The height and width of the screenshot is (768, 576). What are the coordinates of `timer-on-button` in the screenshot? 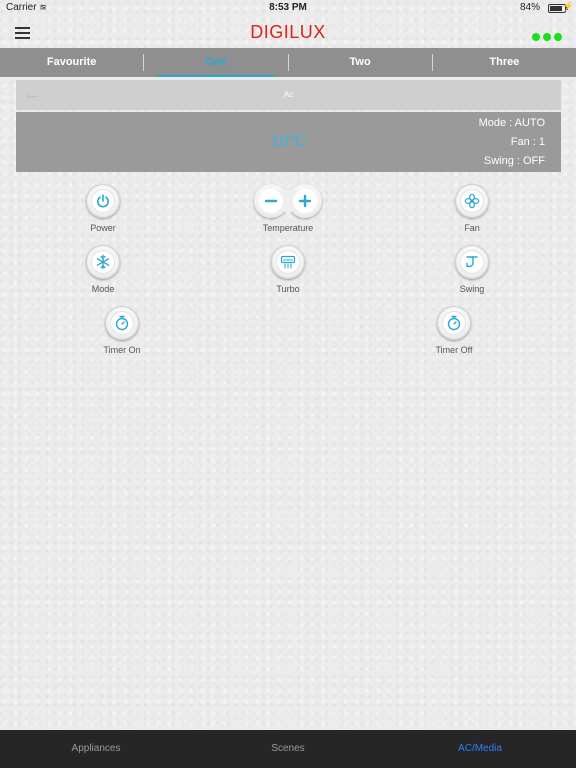 It's located at (122, 323).